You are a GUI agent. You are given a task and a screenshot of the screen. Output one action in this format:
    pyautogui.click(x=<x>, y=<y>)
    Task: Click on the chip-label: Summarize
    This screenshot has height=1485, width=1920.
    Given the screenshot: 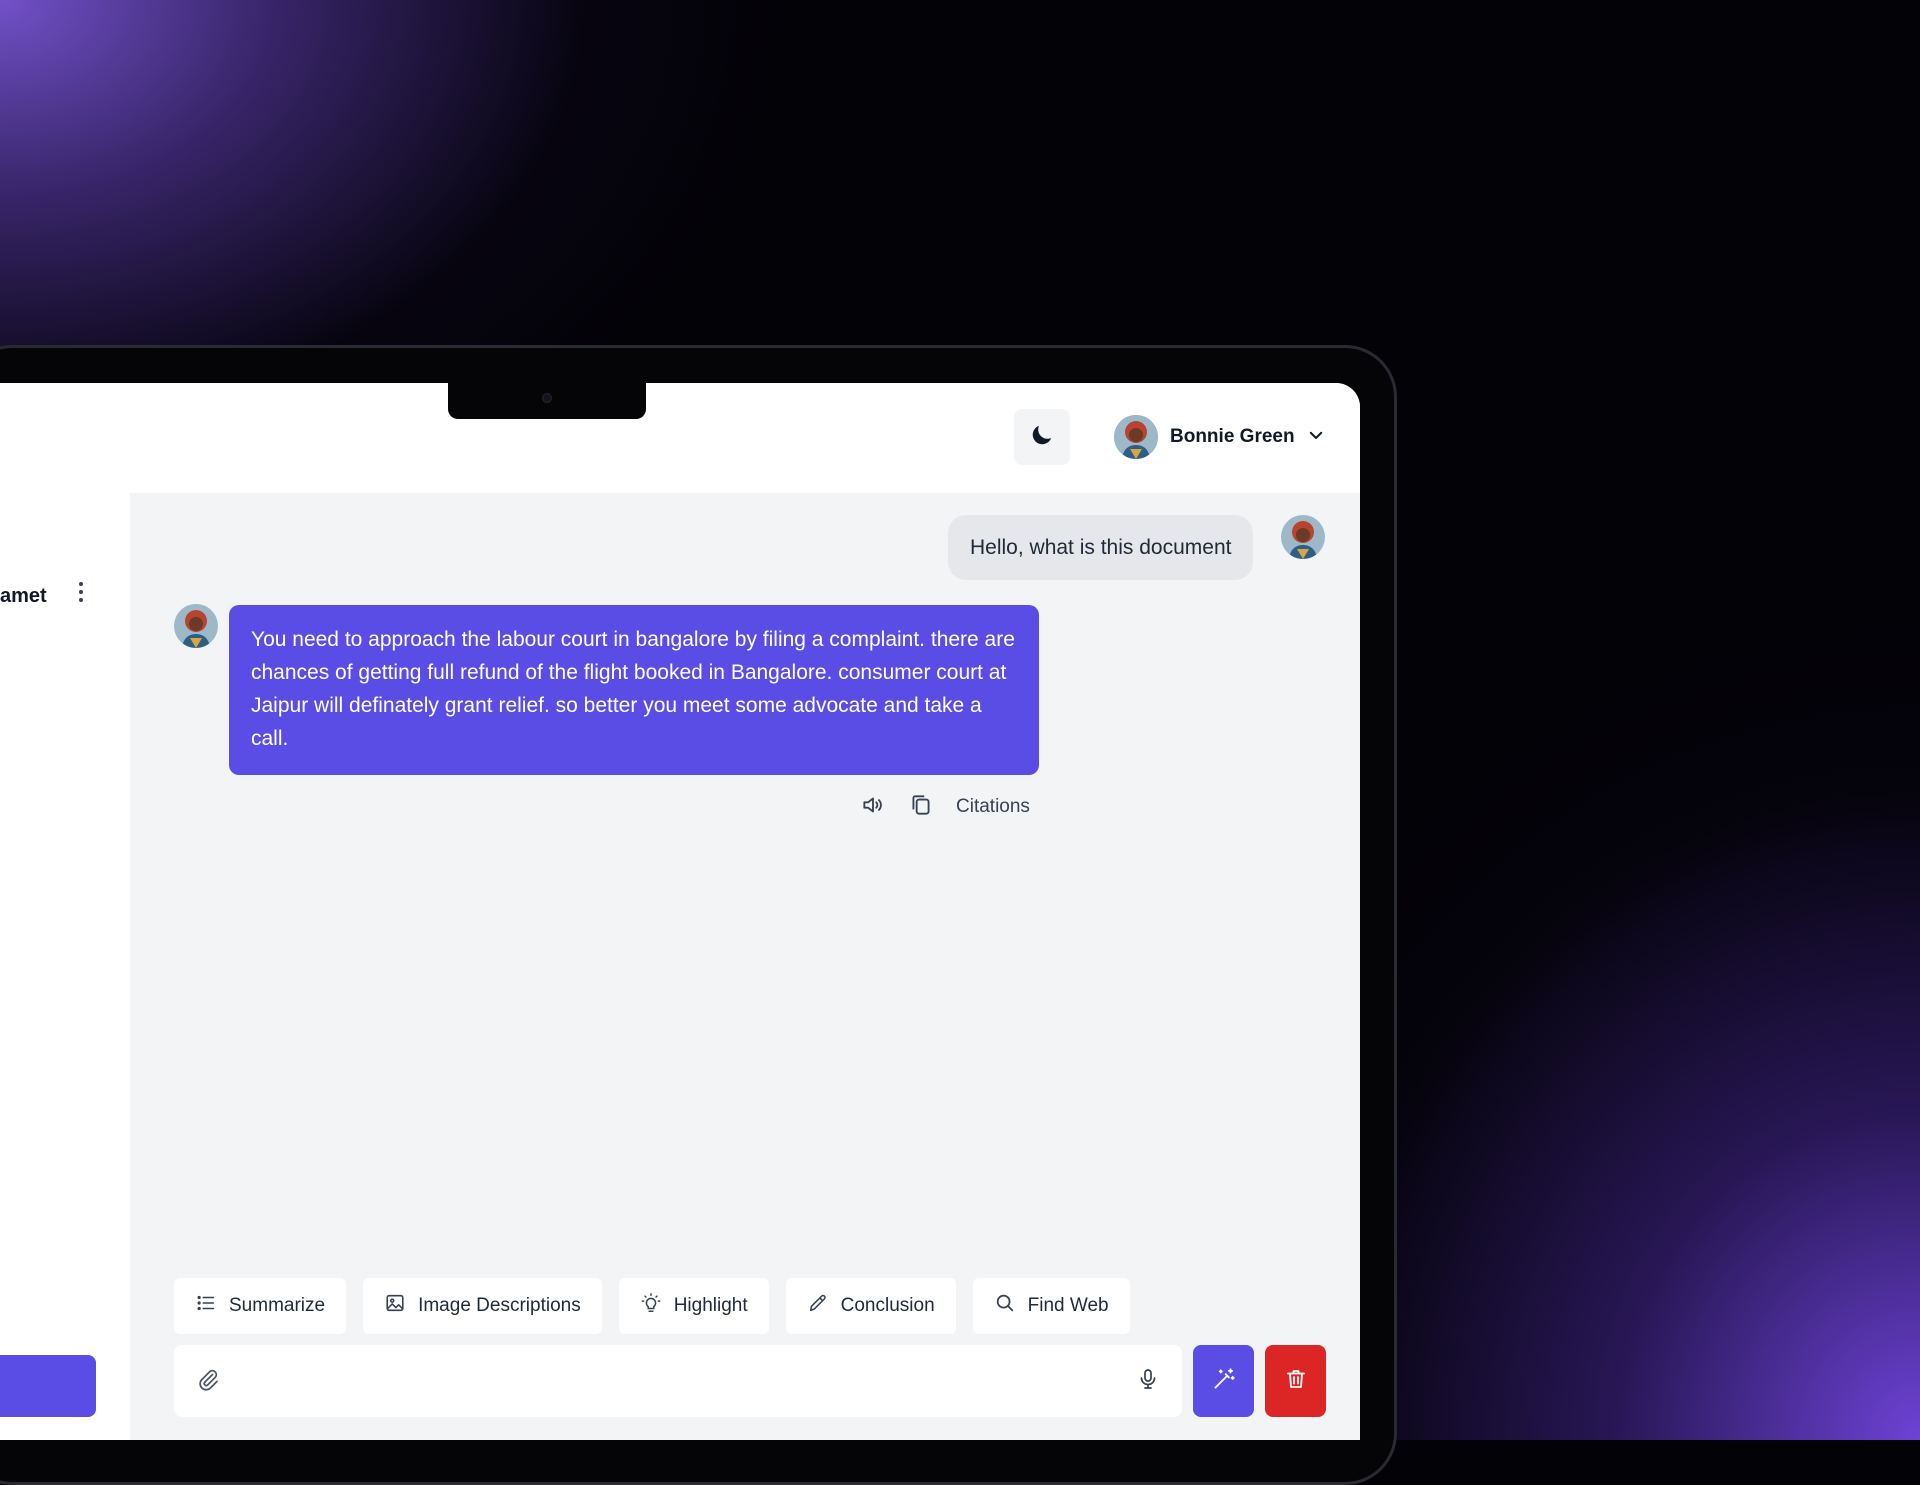 What is the action you would take?
    pyautogui.click(x=277, y=1305)
    